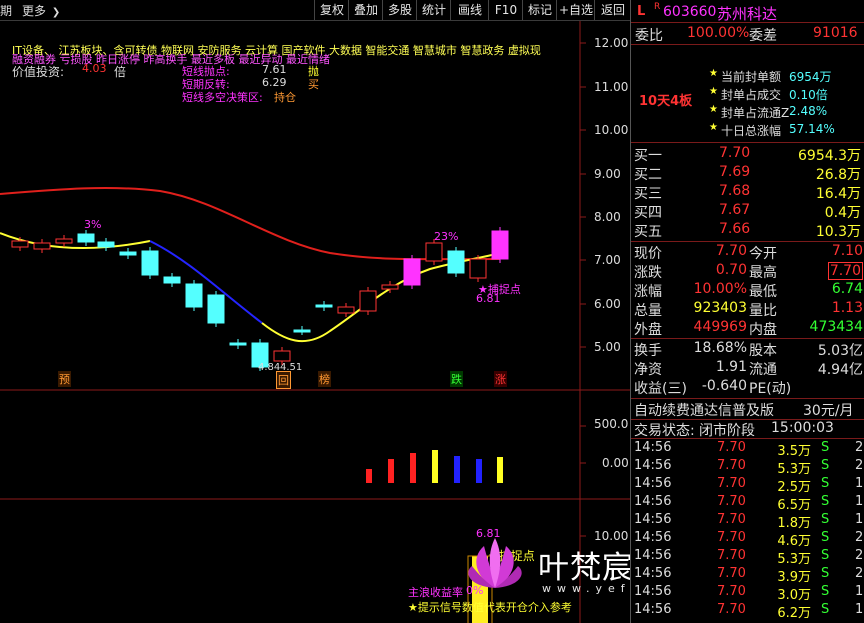 The height and width of the screenshot is (623, 864). Describe the element at coordinates (365, 10) in the screenshot. I see `overlay-button: 叠加` at that location.